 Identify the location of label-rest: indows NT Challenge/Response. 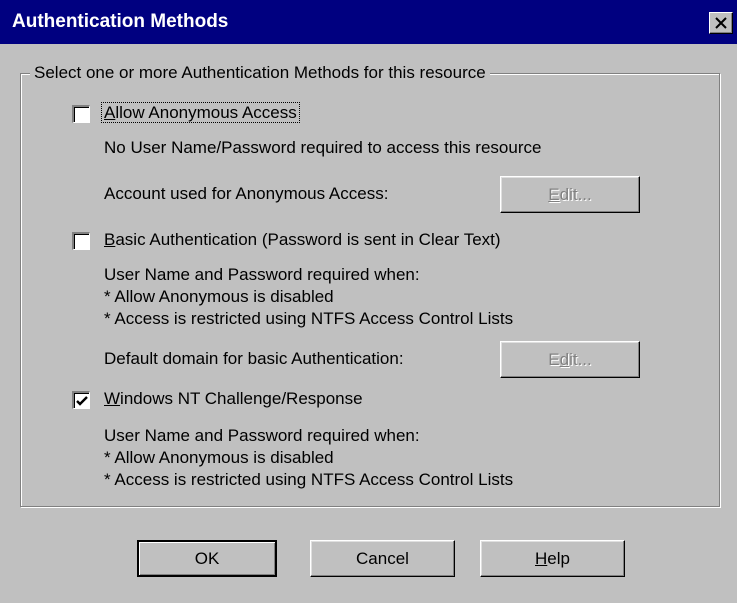
(241, 398).